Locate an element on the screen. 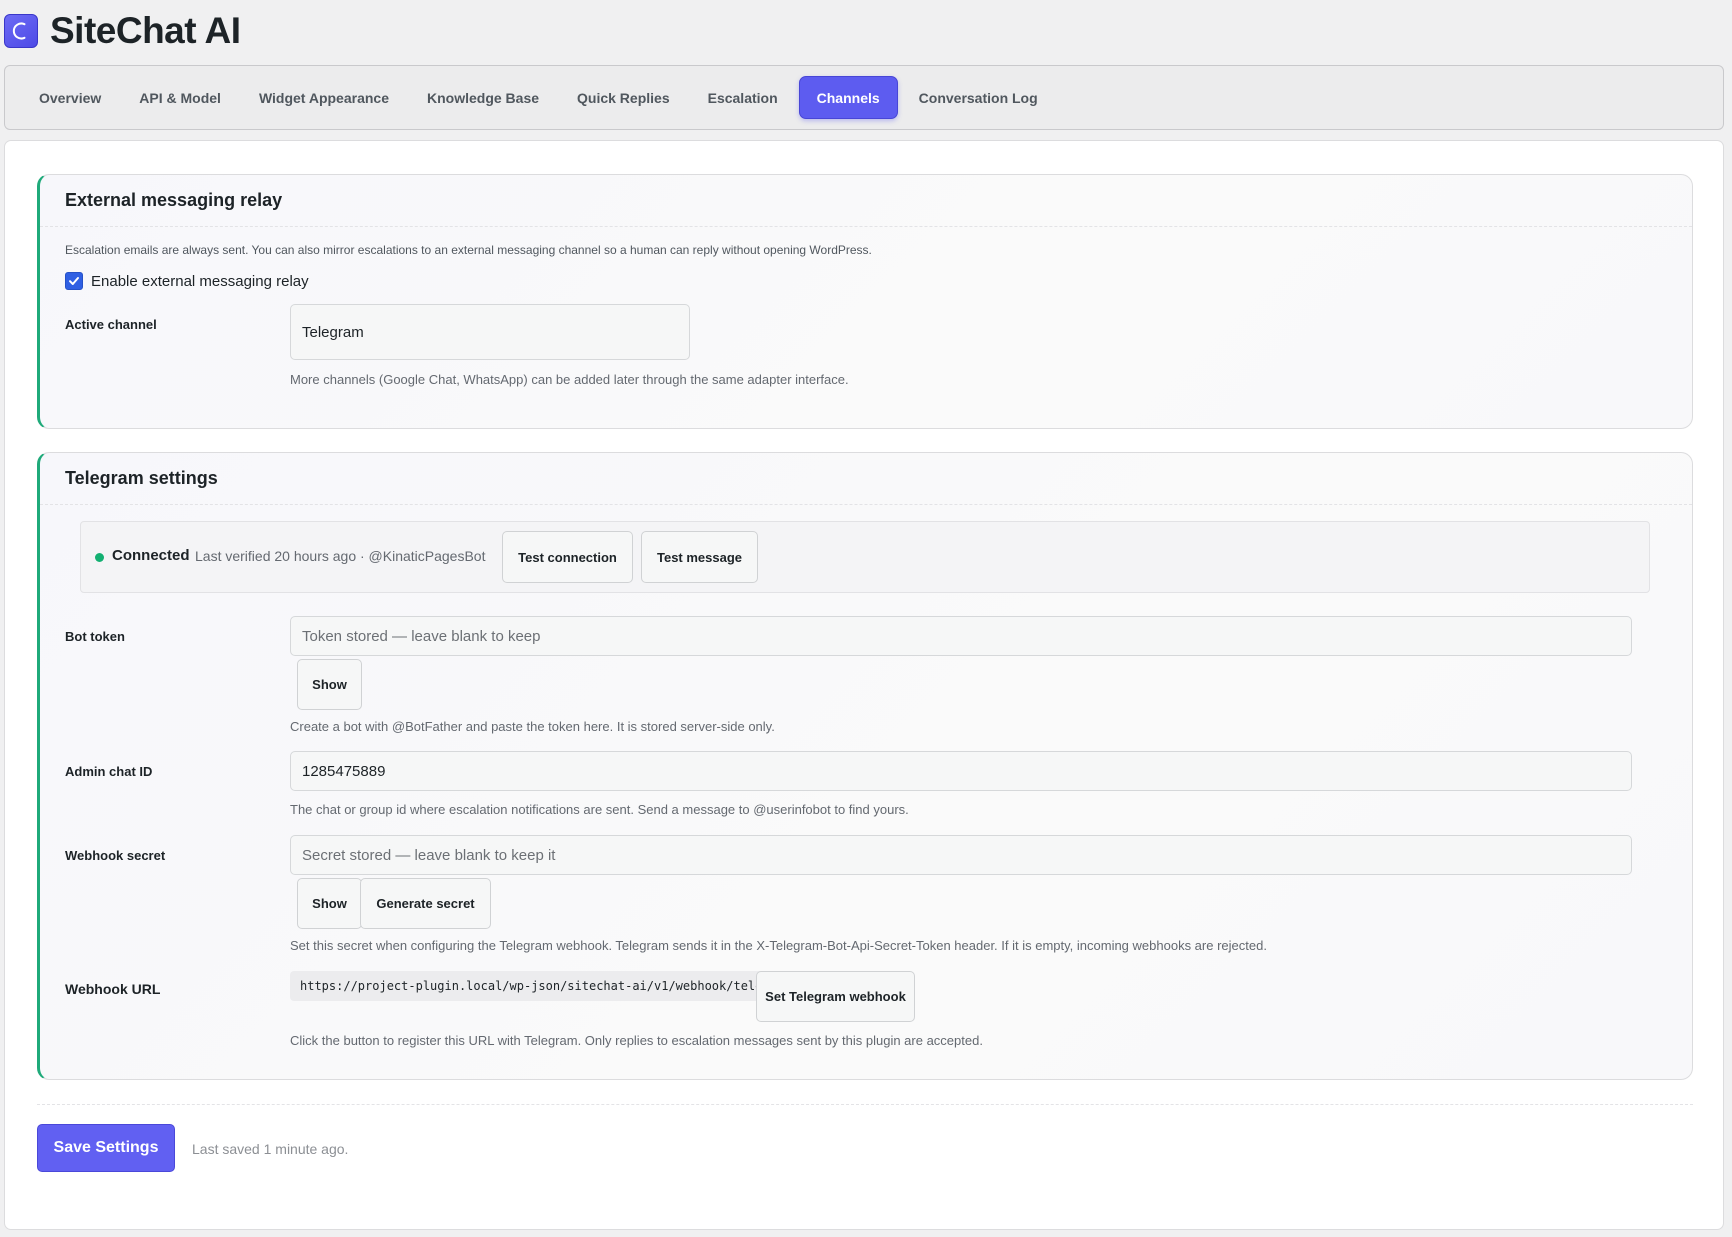 The image size is (1732, 1237). set-telegram-webhook-button: Set Telegram webhook is located at coordinates (835, 996).